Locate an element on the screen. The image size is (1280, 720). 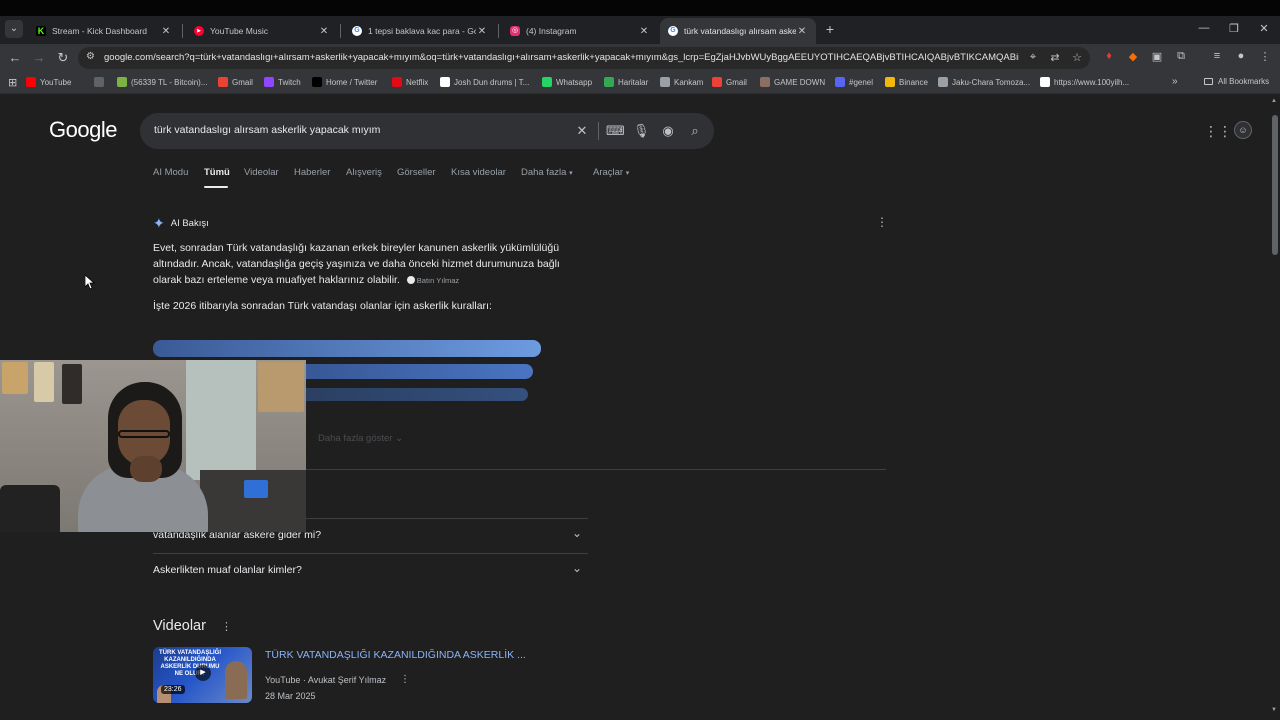
tab-ai-mode: AI Modu is located at coordinates (170, 172).